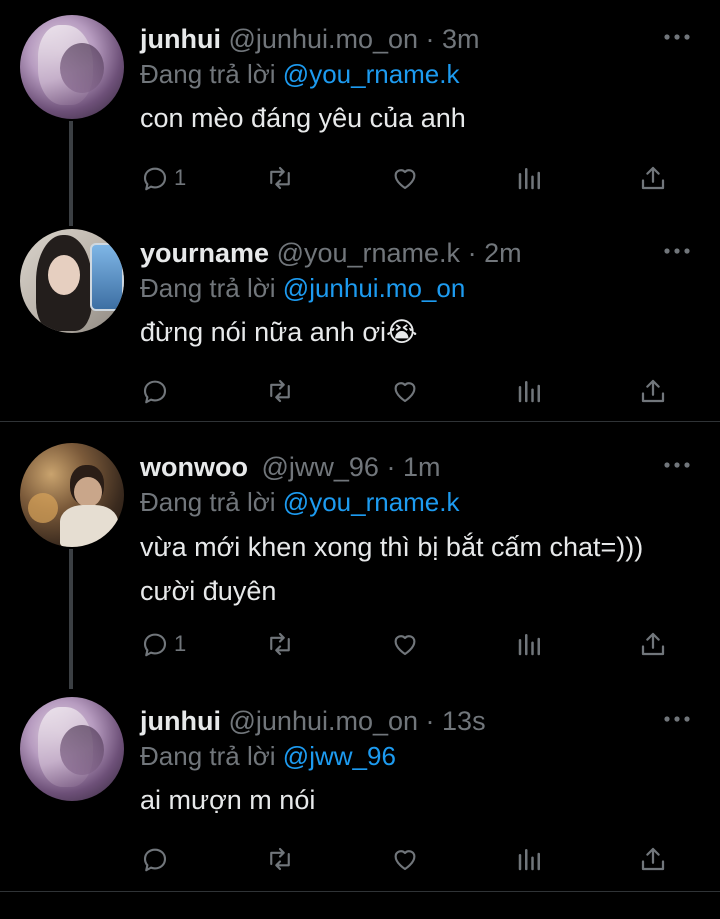  I want to click on author-row: yourname @you_rname.k · 2m, so click(331, 253).